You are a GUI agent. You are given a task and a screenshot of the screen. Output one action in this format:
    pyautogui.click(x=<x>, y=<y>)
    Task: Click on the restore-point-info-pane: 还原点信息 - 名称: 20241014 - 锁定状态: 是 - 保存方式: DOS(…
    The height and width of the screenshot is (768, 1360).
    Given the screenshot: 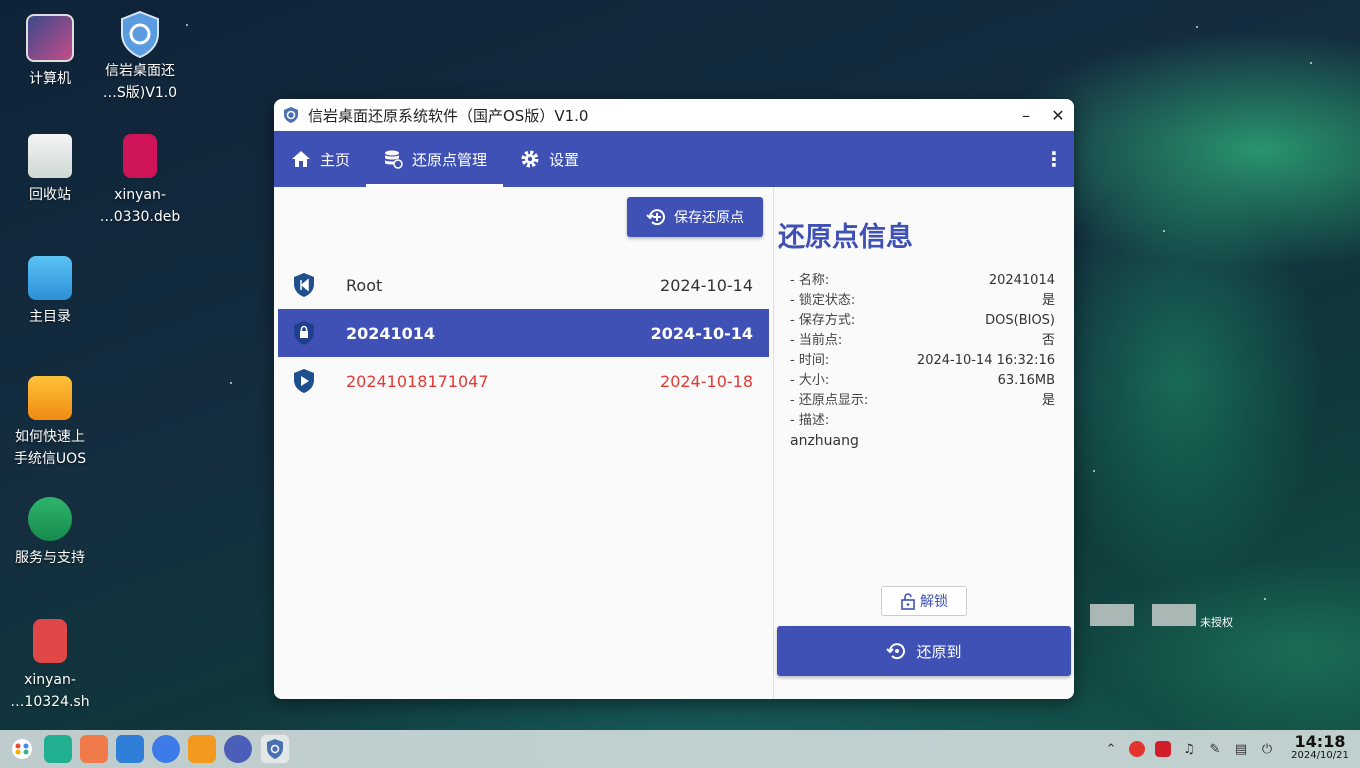 What is the action you would take?
    pyautogui.click(x=924, y=443)
    